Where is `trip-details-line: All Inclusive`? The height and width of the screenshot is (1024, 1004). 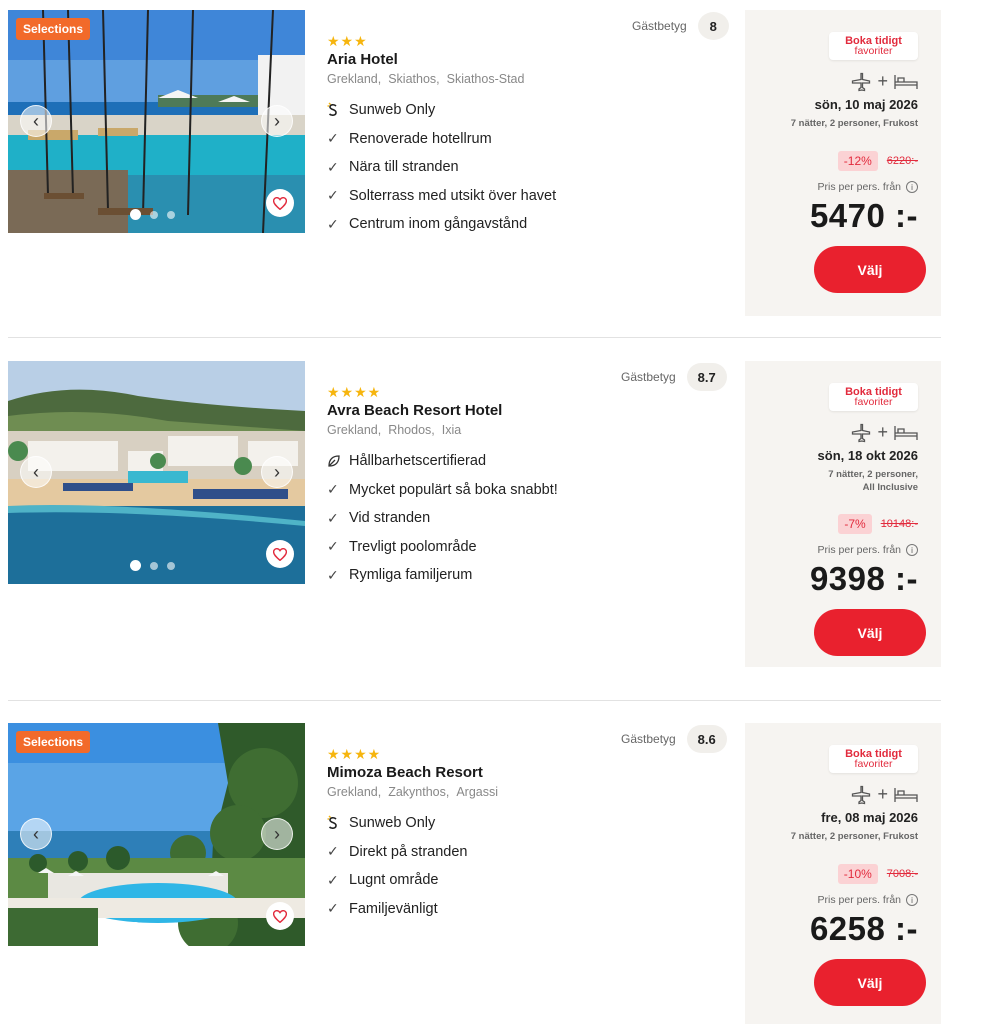 trip-details-line: All Inclusive is located at coordinates (890, 487).